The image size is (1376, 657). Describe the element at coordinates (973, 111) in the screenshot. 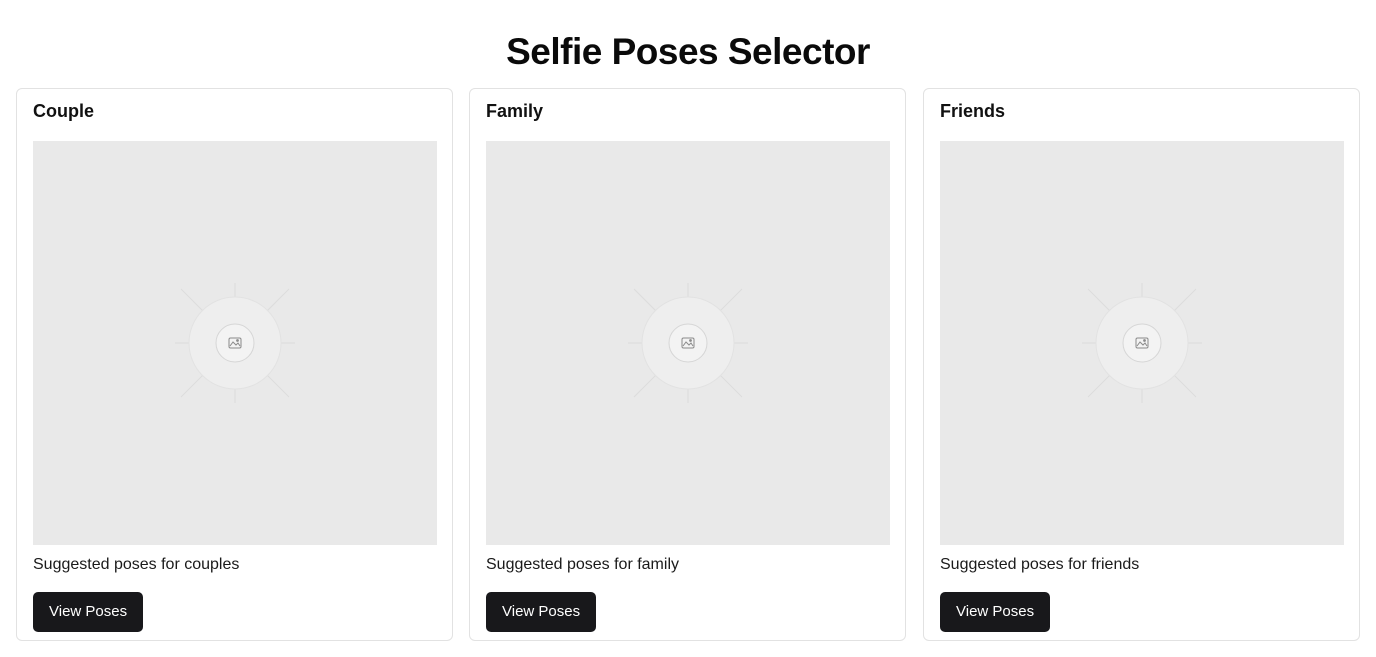

I see `card-title: Friends` at that location.